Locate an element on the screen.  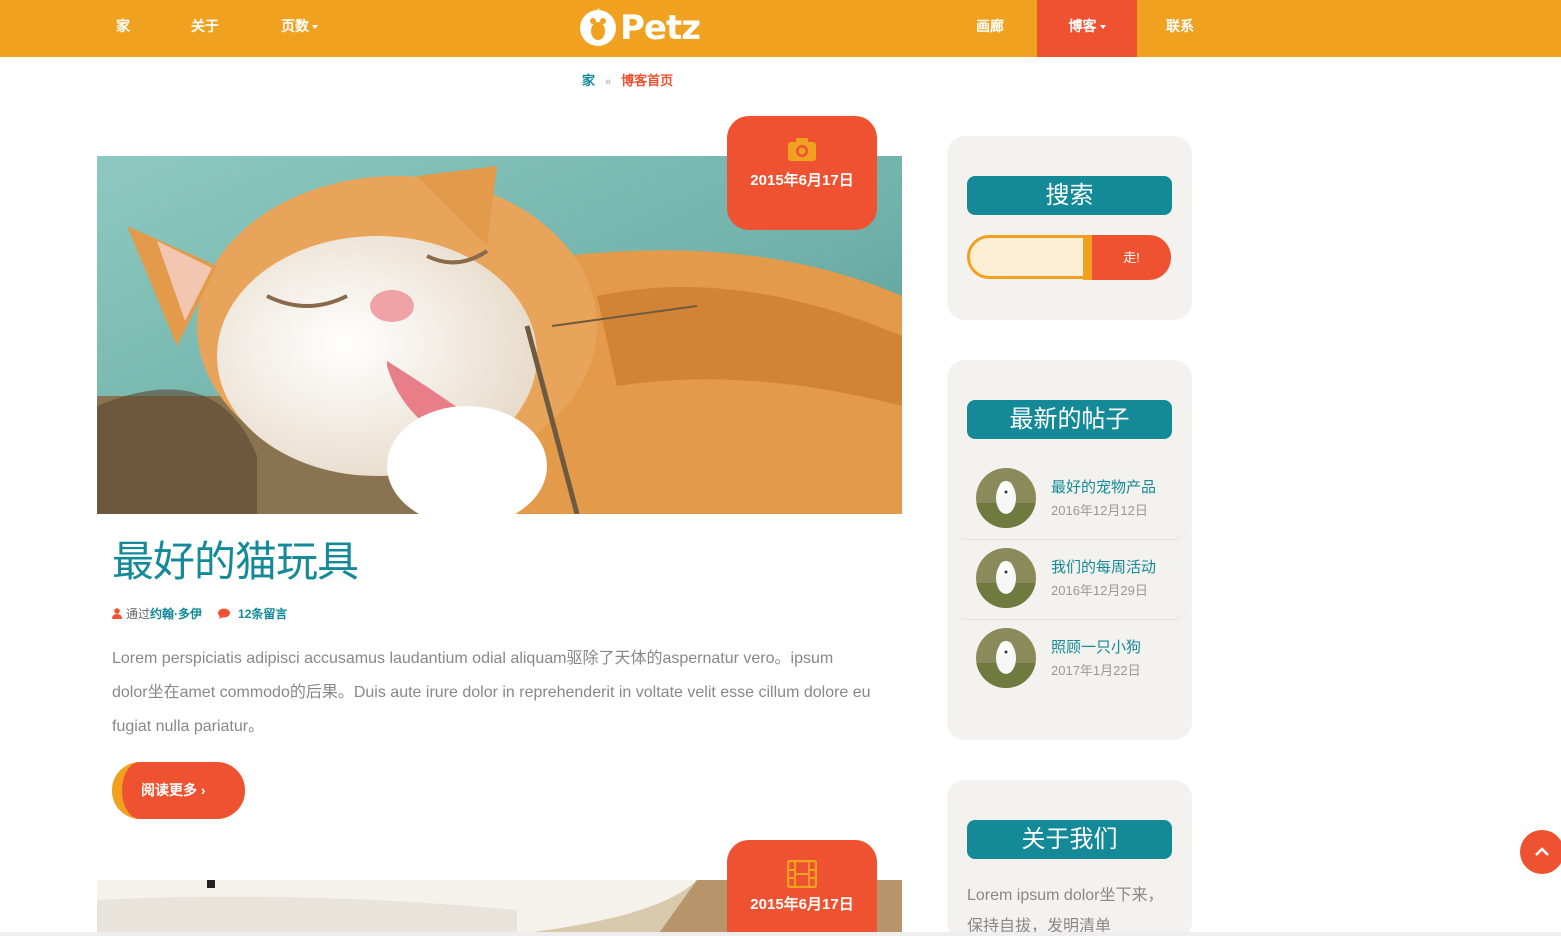
post-title: 最好的猫玩具 is located at coordinates (235, 558).